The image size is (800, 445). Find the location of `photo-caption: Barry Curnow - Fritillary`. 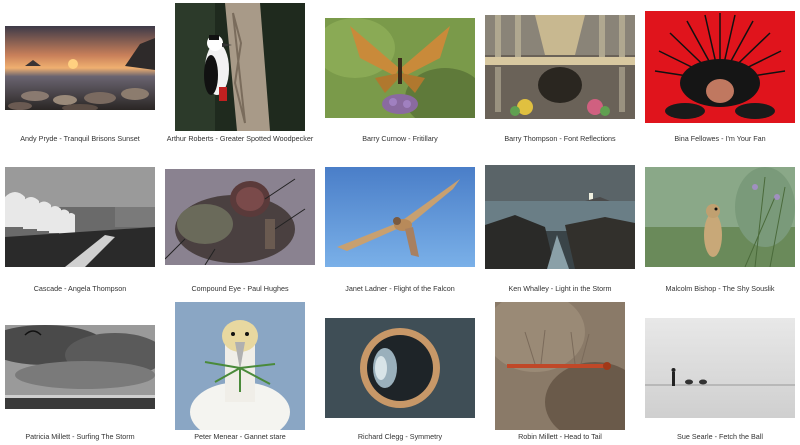

photo-caption: Barry Curnow - Fritillary is located at coordinates (400, 138).